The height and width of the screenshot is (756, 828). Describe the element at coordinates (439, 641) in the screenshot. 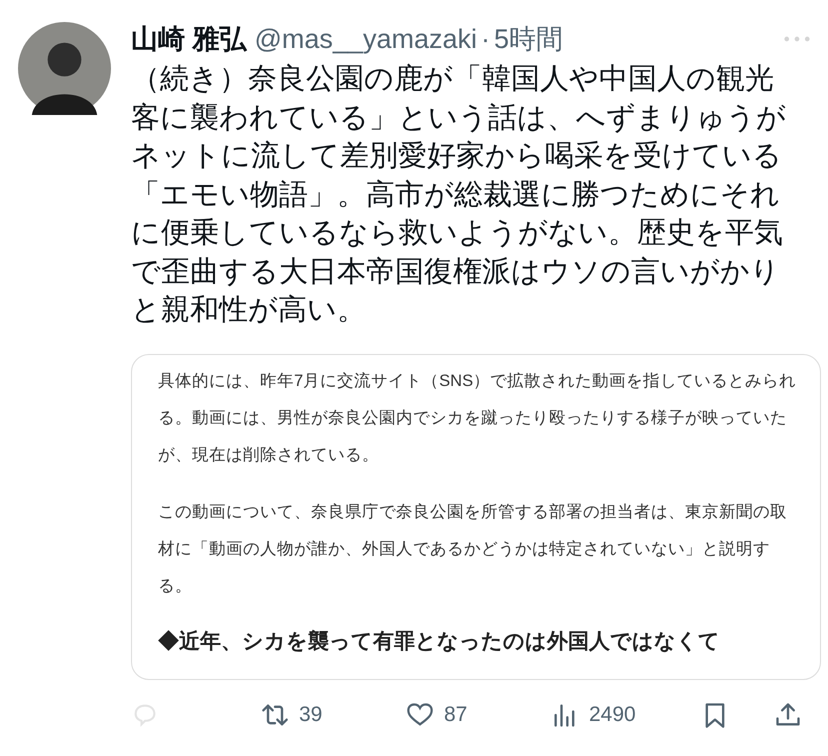

I see `article-heading: ◆近年、シカを襲って有罪となったのは外国人ではなくて` at that location.